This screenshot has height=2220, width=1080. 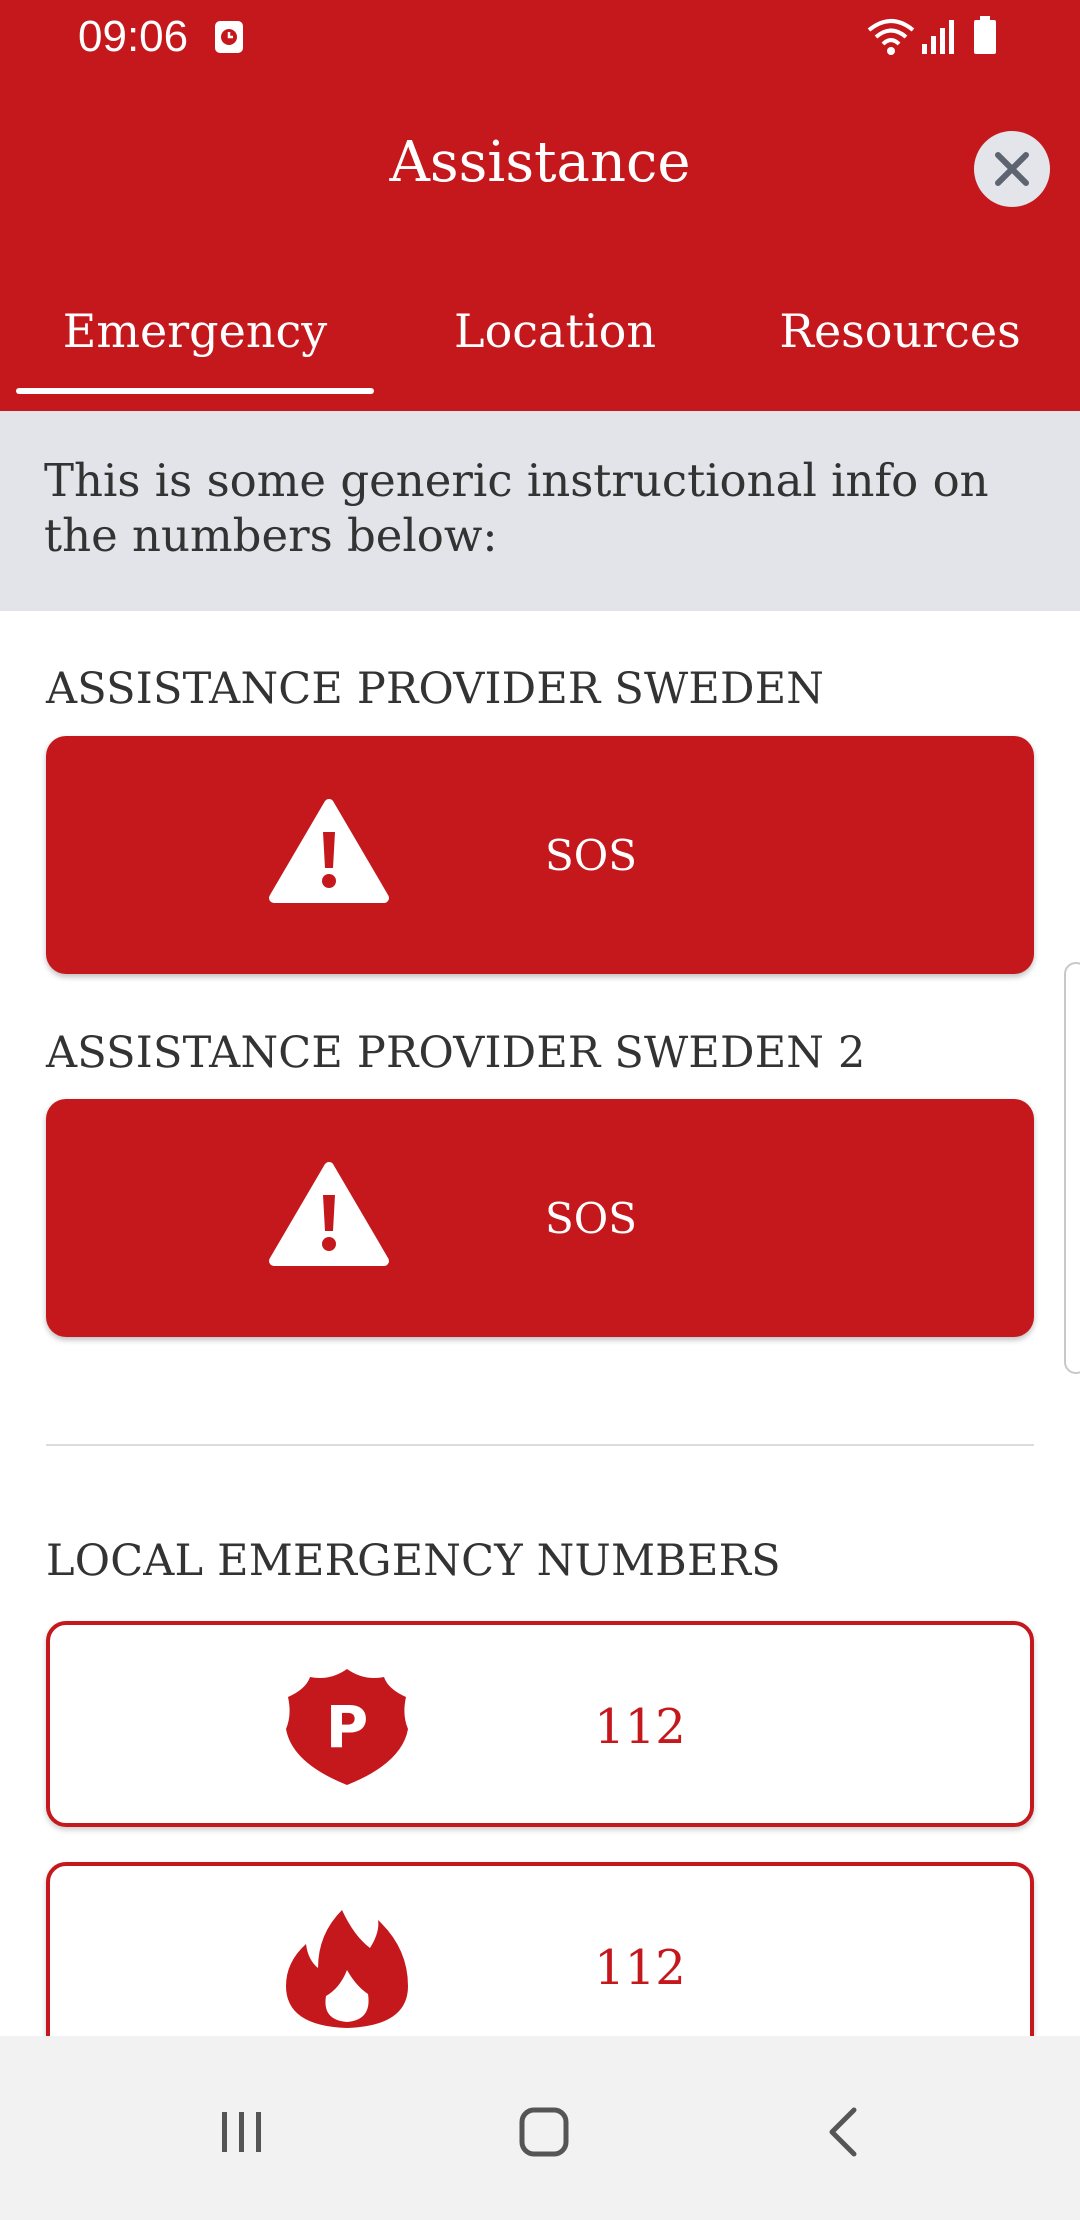 I want to click on police-shield-icon: P, so click(x=347, y=1727).